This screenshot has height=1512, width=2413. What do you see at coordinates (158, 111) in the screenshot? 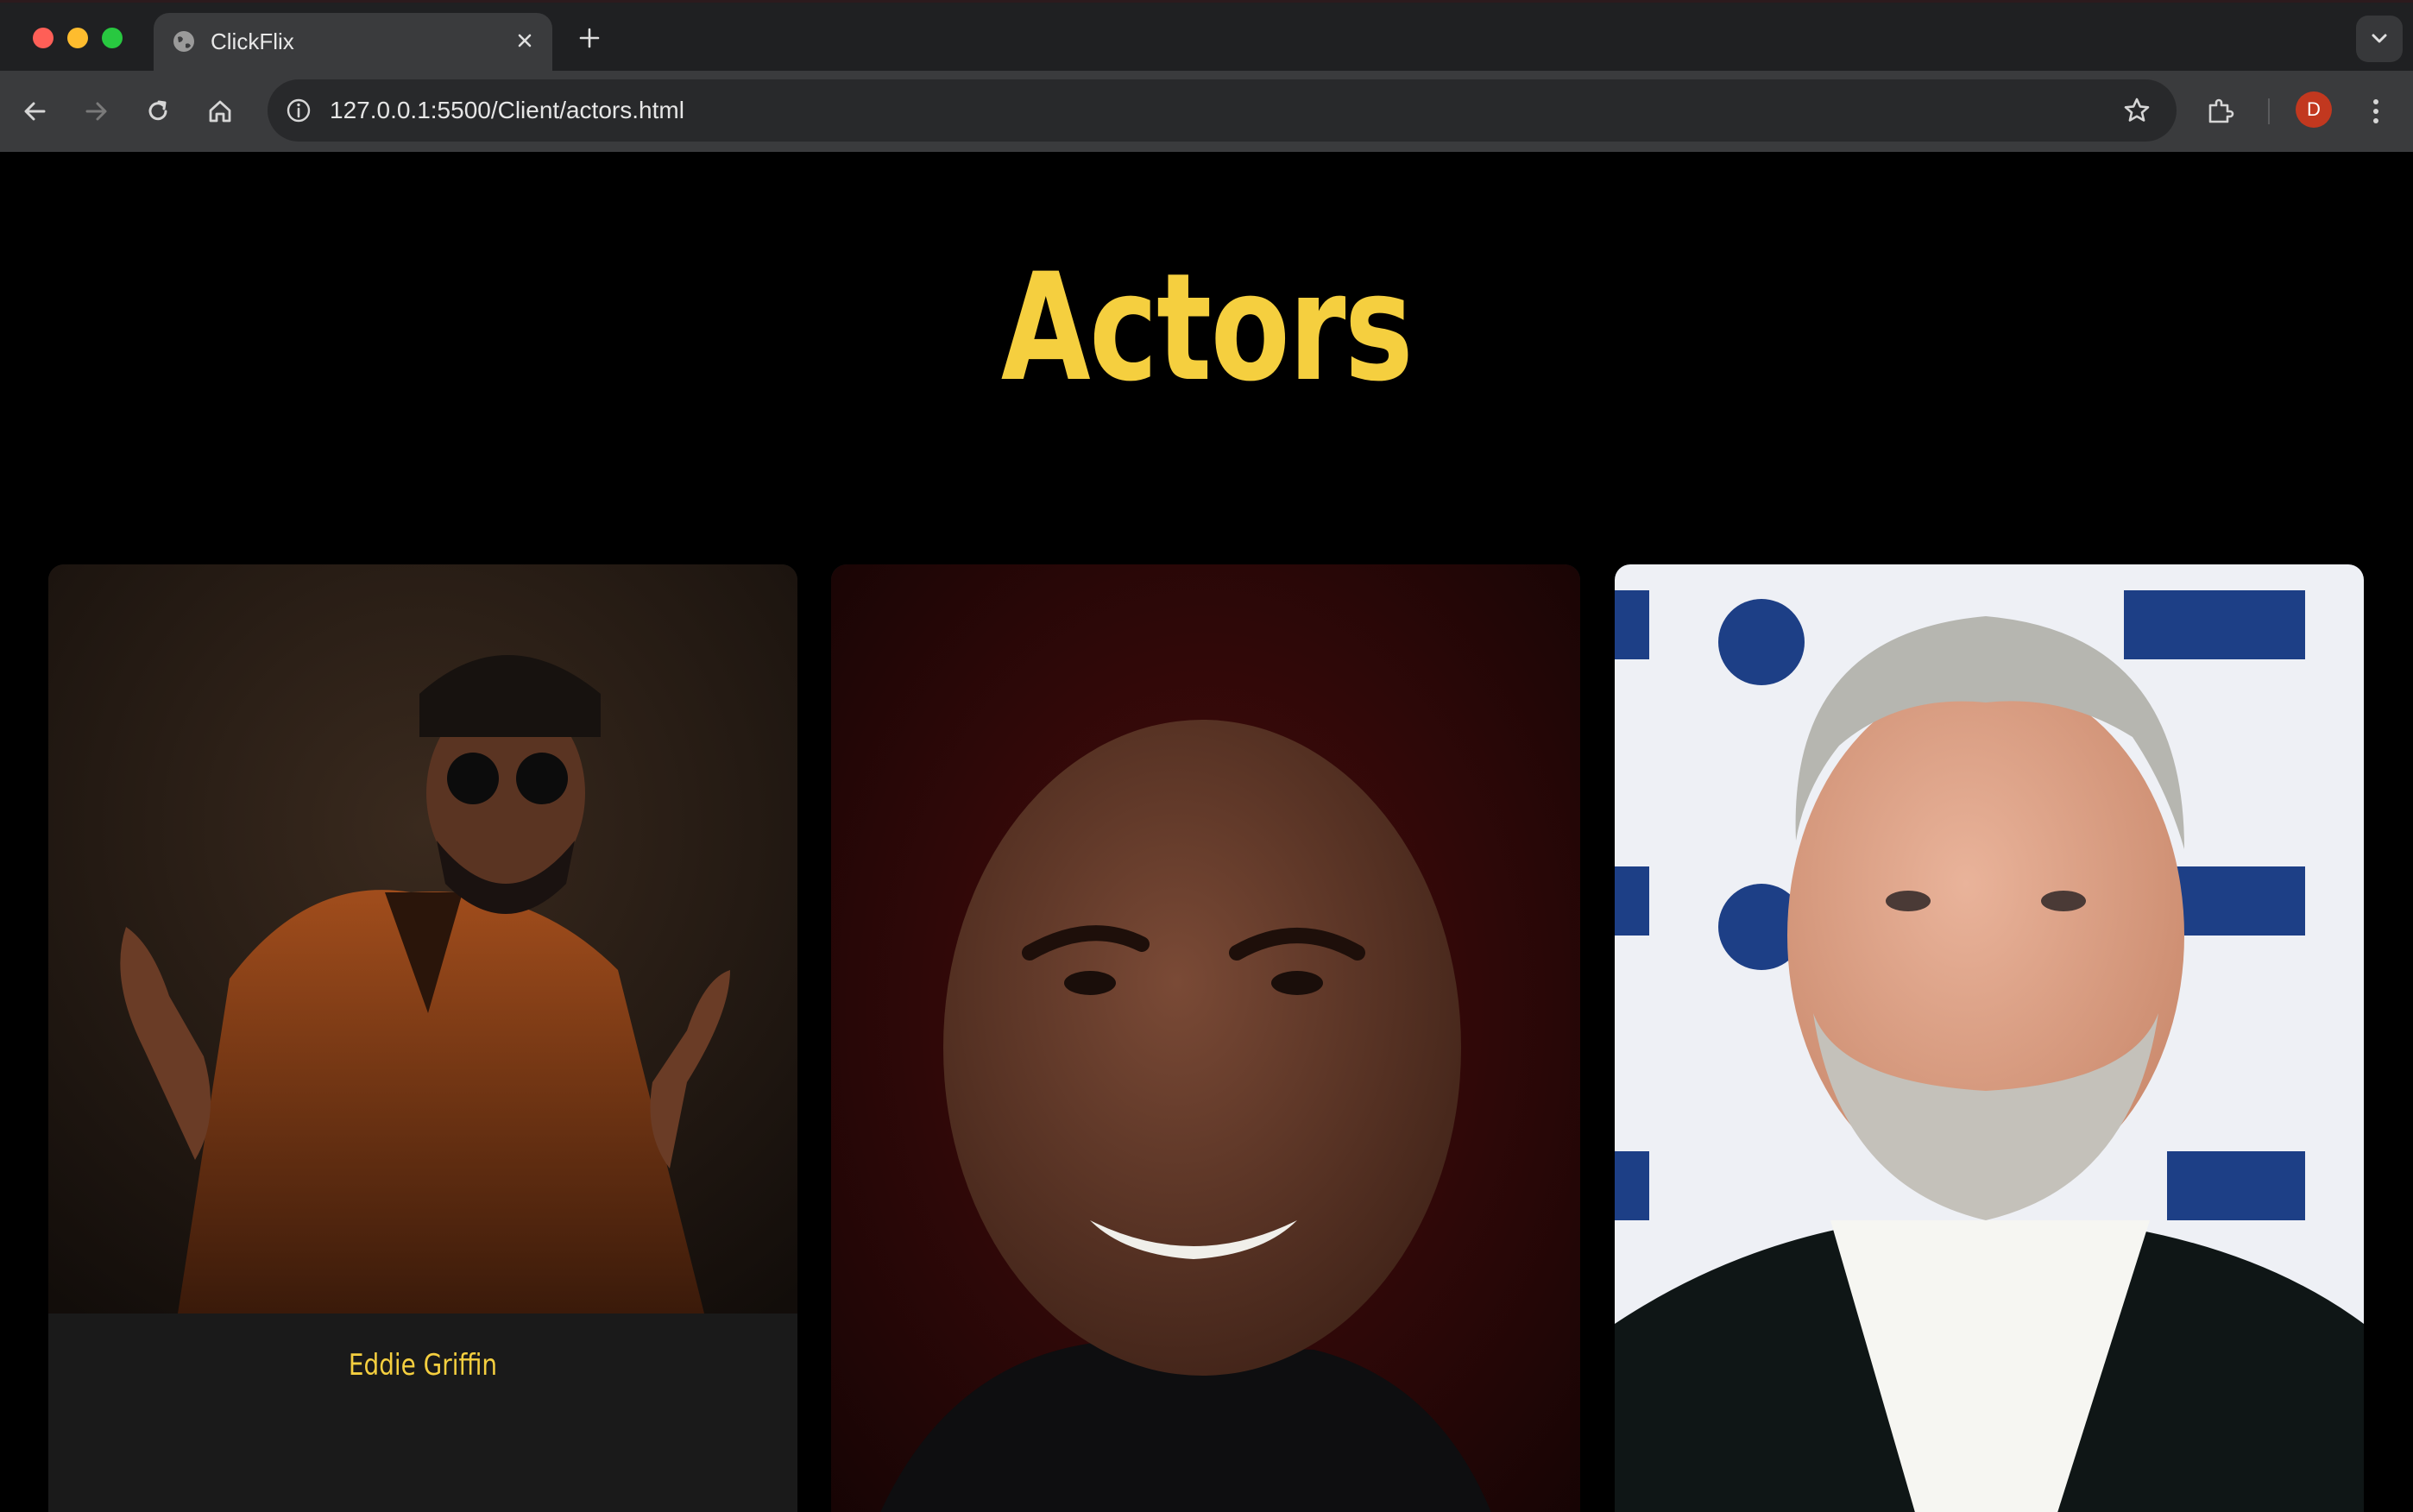
I see `reload-icon` at bounding box center [158, 111].